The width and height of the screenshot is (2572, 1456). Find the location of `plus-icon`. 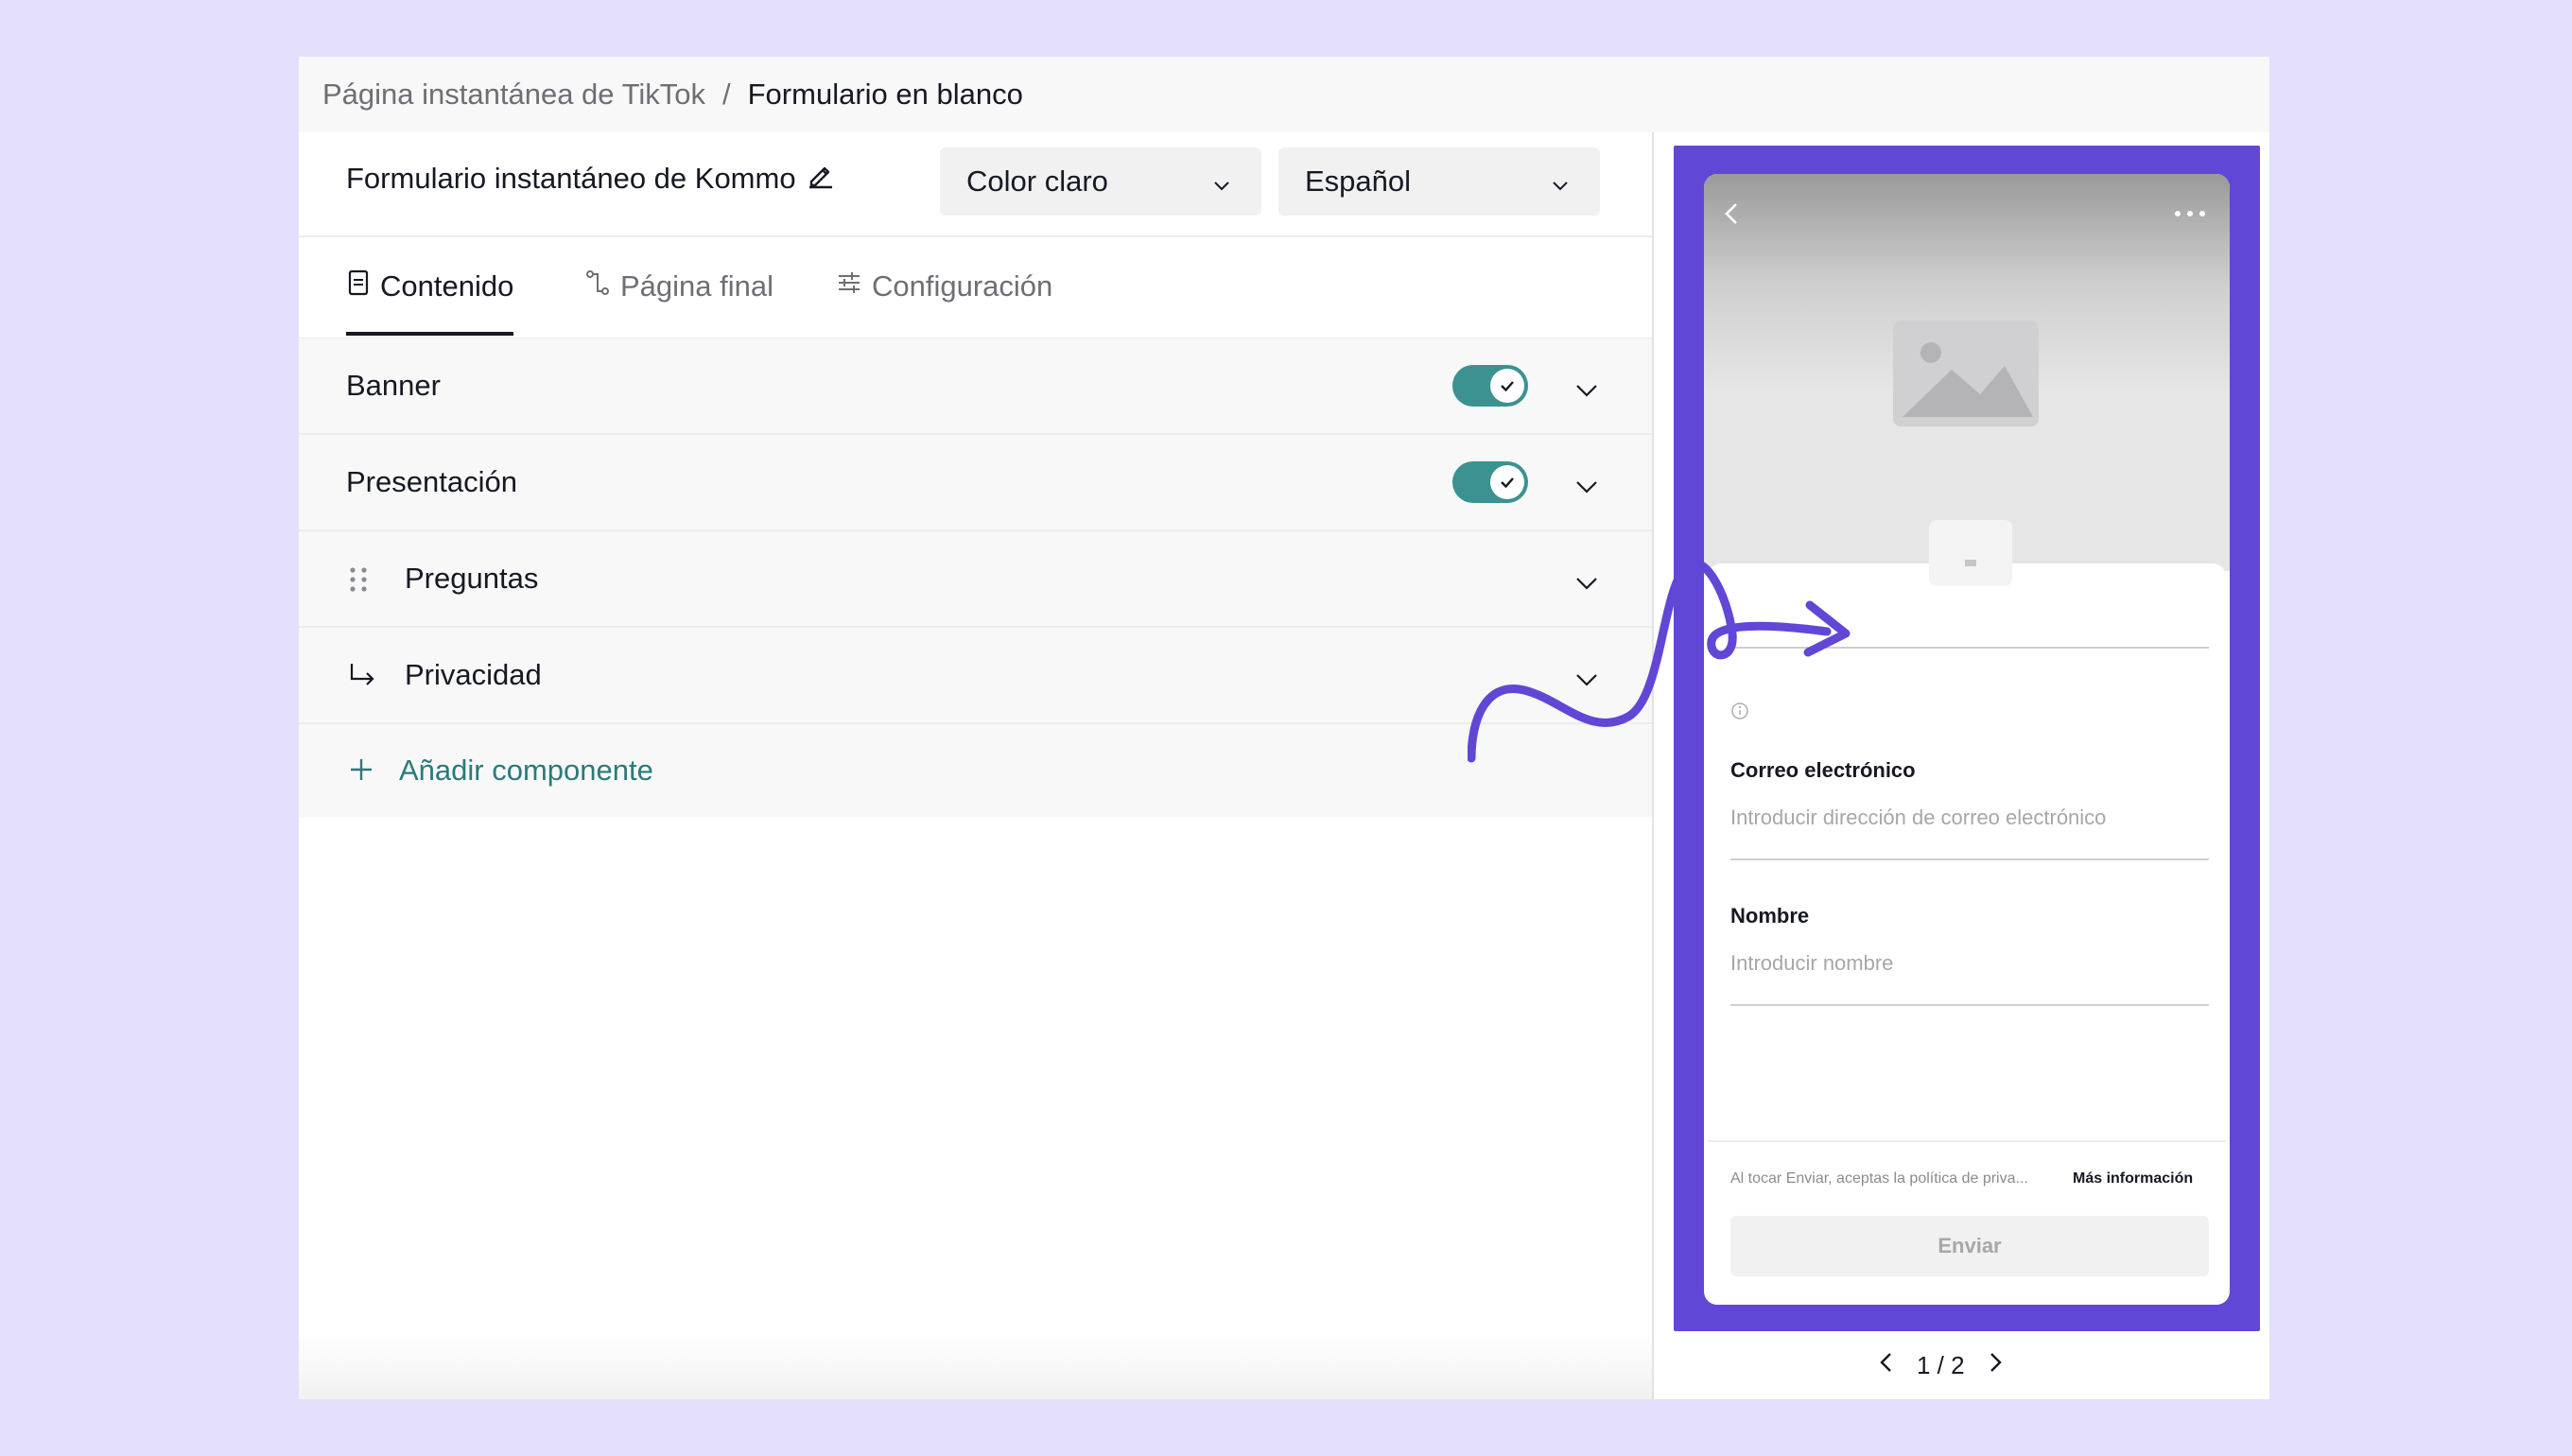

plus-icon is located at coordinates (361, 773).